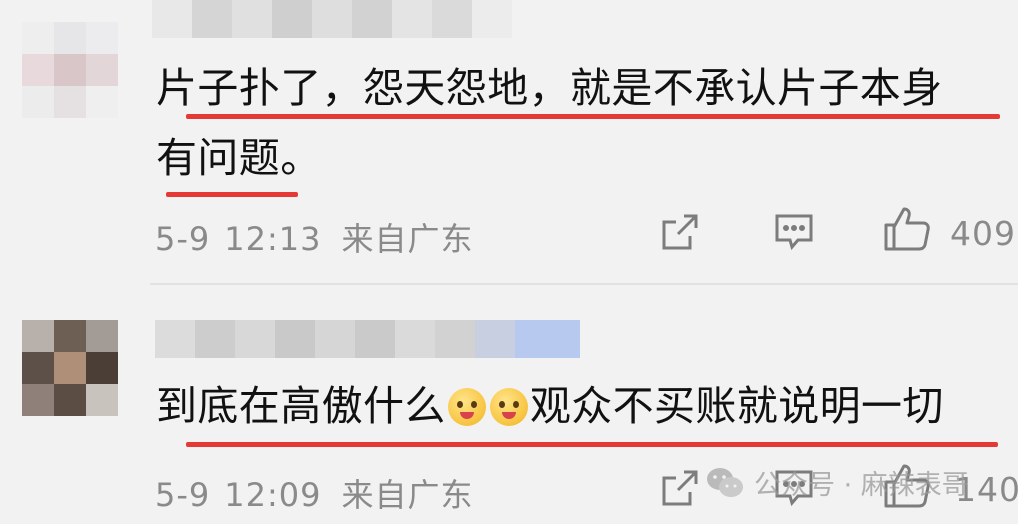  I want to click on comment-text-line: 到底在高傲什么 观众不买账就说明一切, so click(550, 406).